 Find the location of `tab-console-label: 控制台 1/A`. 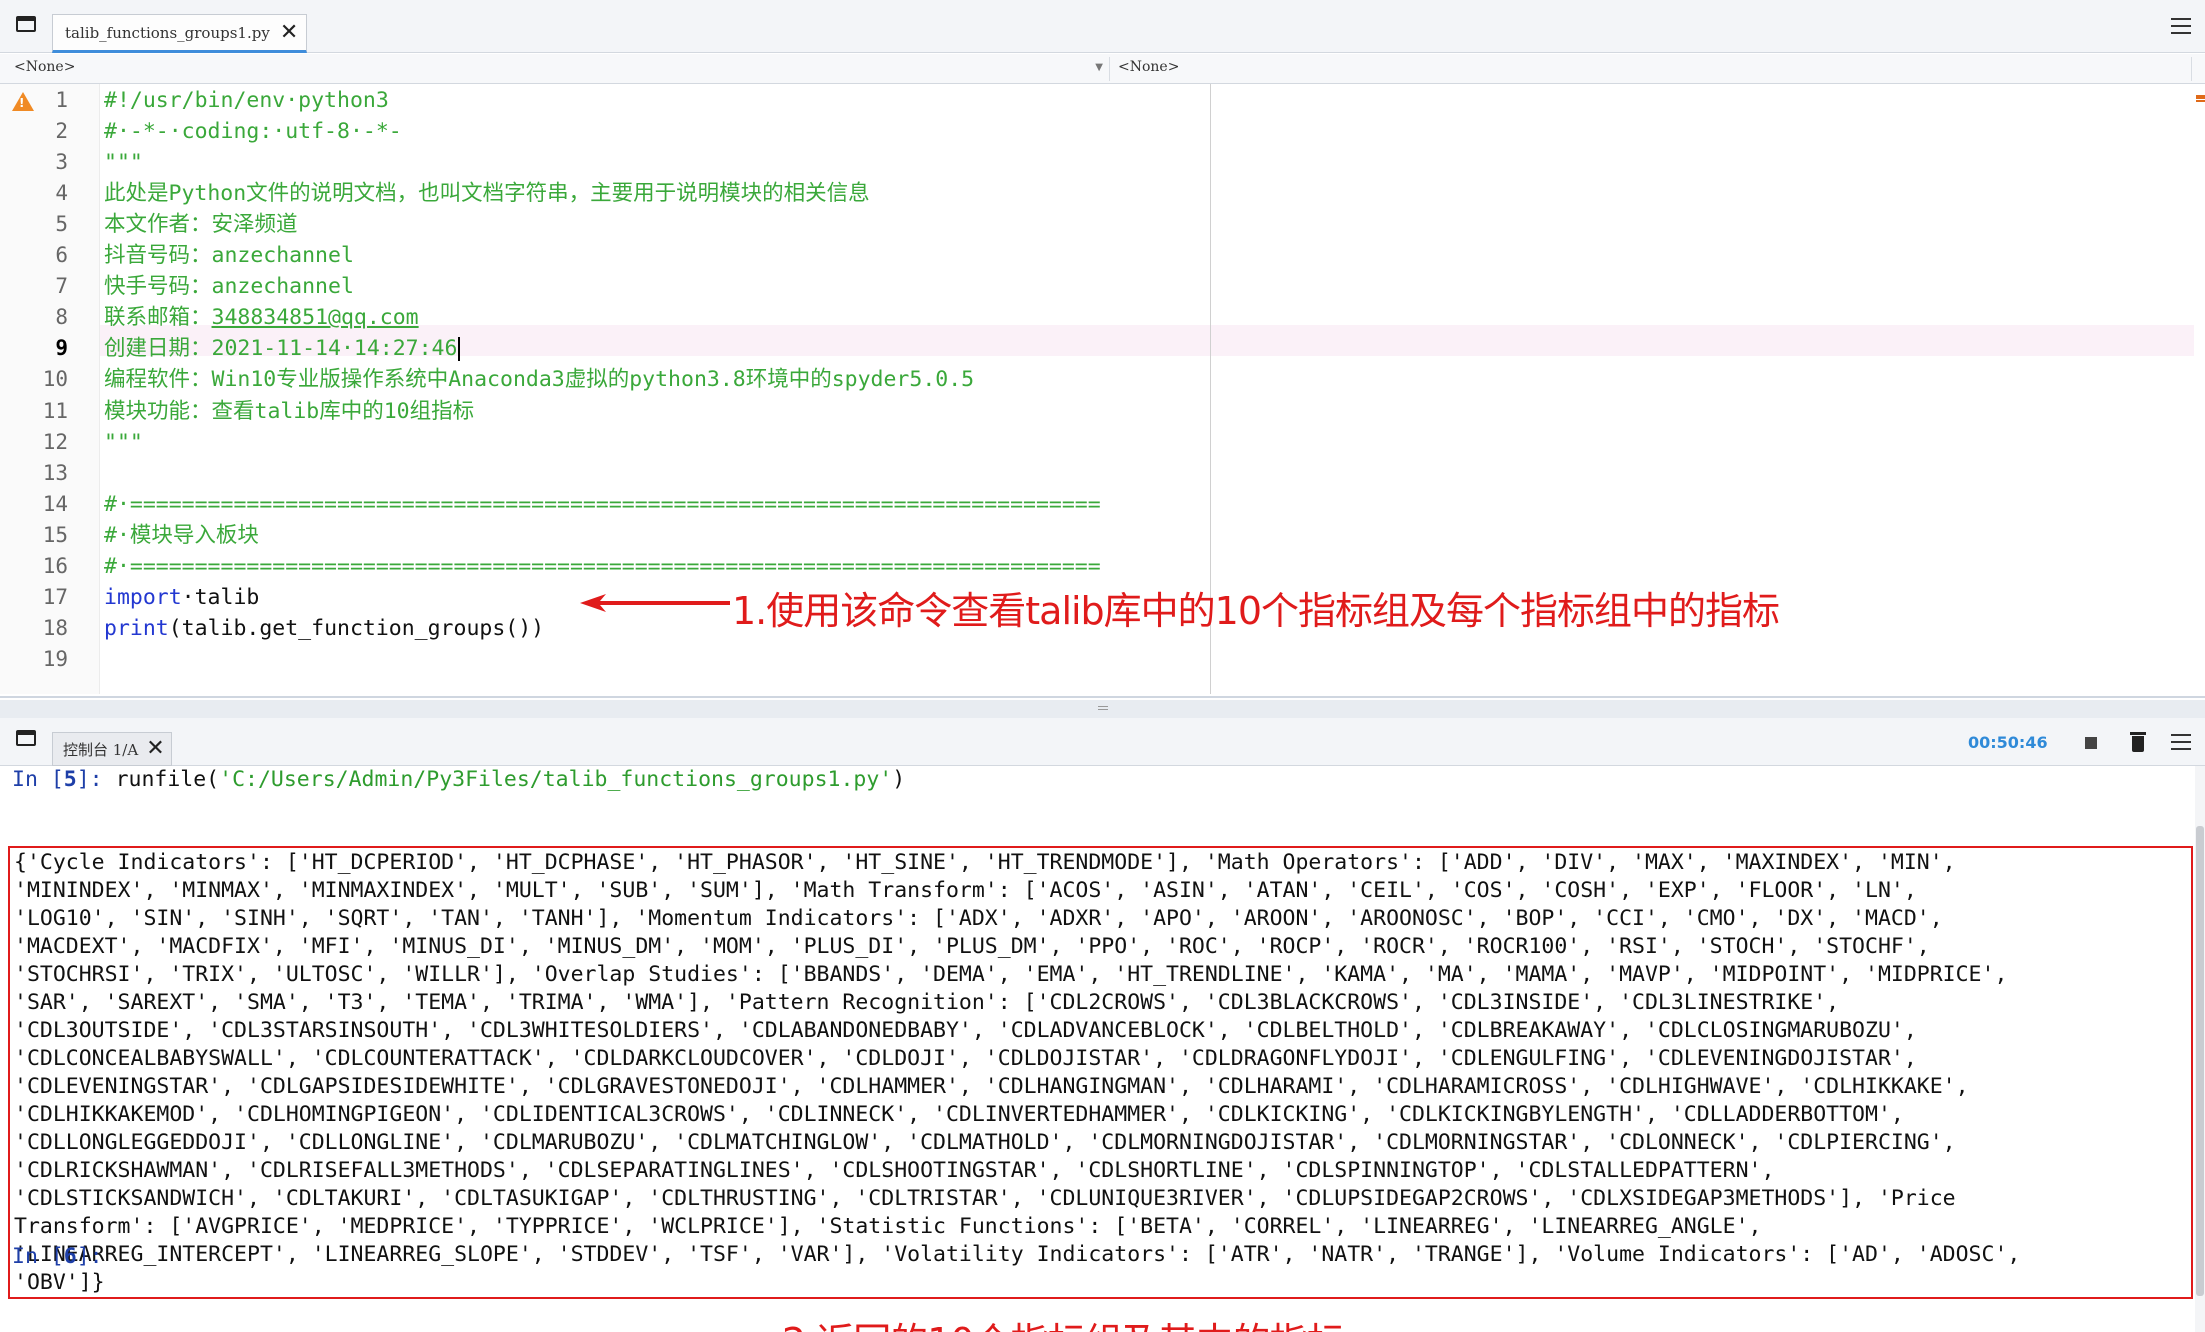

tab-console-label: 控制台 1/A is located at coordinates (101, 749).